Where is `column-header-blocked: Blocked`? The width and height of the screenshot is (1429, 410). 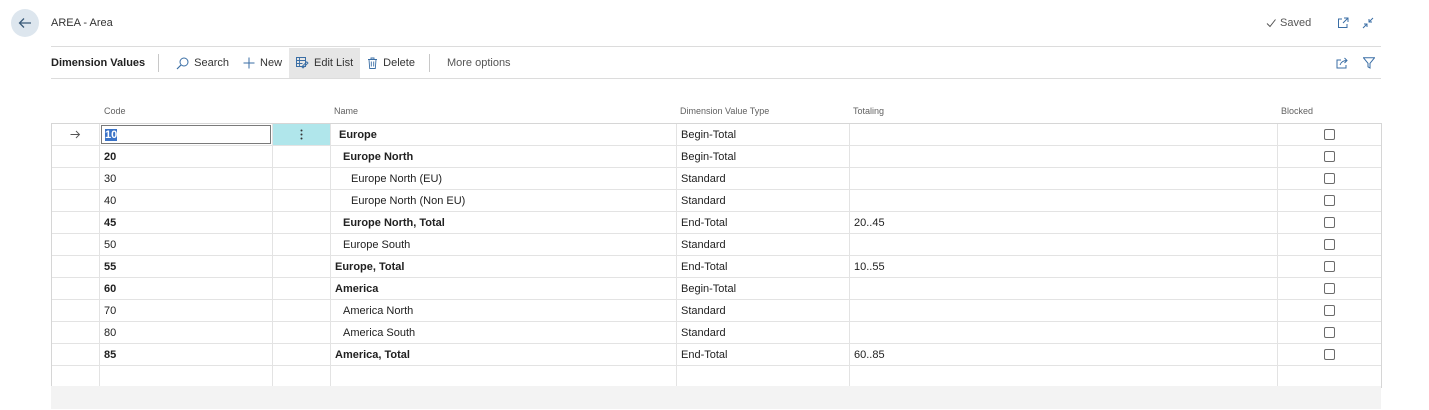 column-header-blocked: Blocked is located at coordinates (1297, 111).